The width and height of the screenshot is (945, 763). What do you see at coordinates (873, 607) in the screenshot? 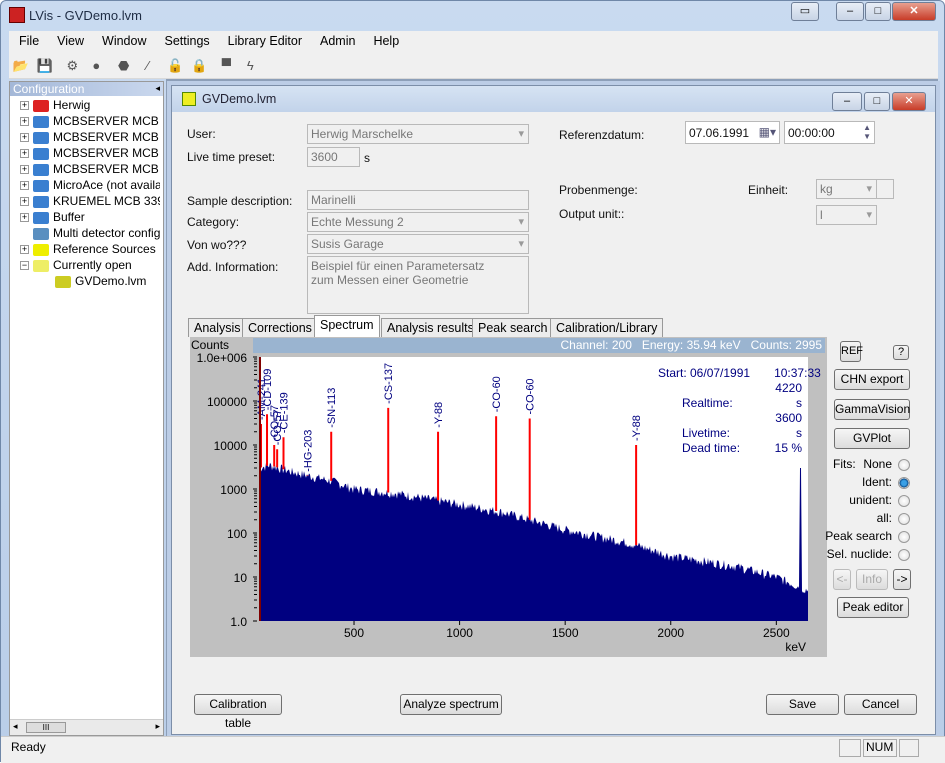
I see `peak-editor-button: Peak editor` at bounding box center [873, 607].